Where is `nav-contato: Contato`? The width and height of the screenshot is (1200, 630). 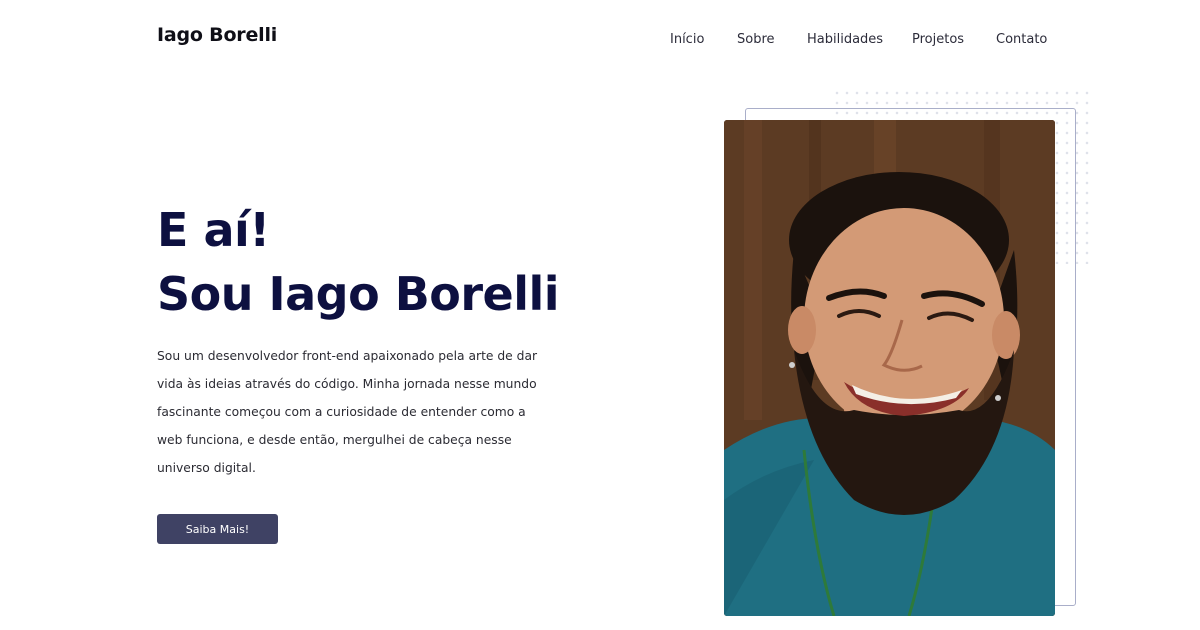
nav-contato: Contato is located at coordinates (1021, 39).